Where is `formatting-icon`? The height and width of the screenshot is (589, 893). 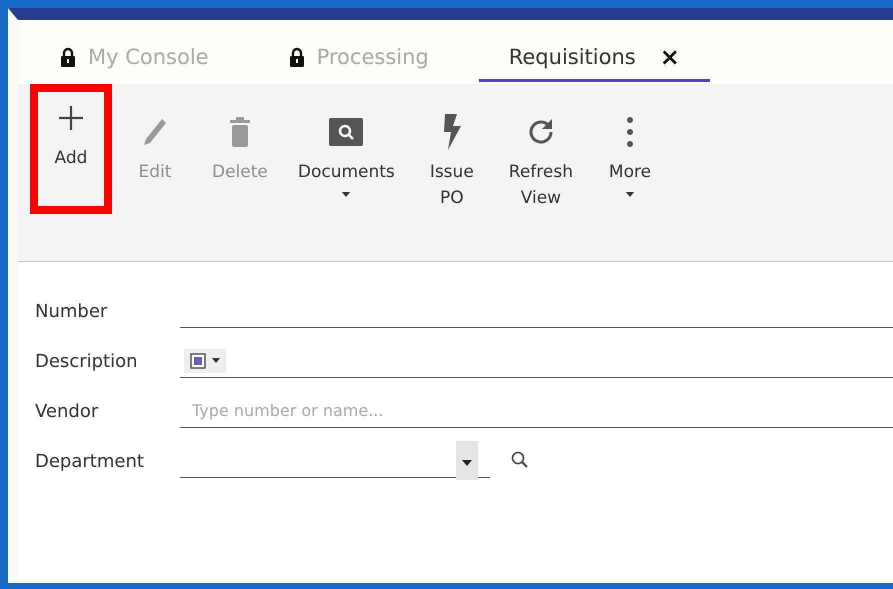
formatting-icon is located at coordinates (198, 360).